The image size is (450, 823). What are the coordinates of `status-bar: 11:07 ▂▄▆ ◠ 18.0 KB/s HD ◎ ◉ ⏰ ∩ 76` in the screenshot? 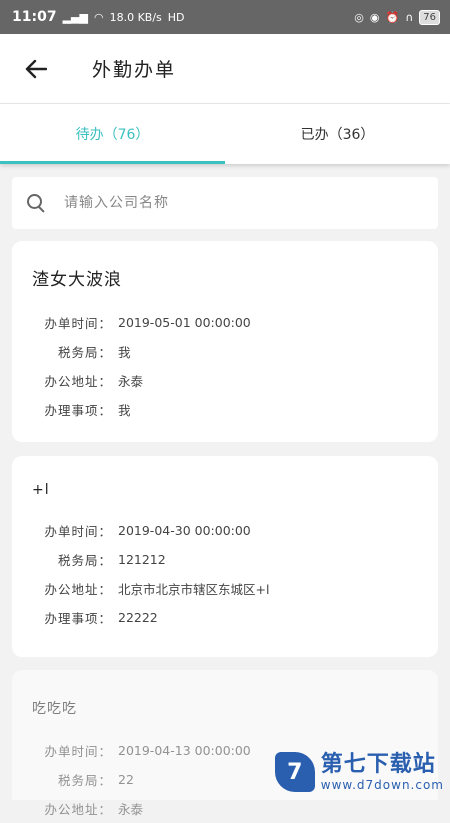 It's located at (225, 17).